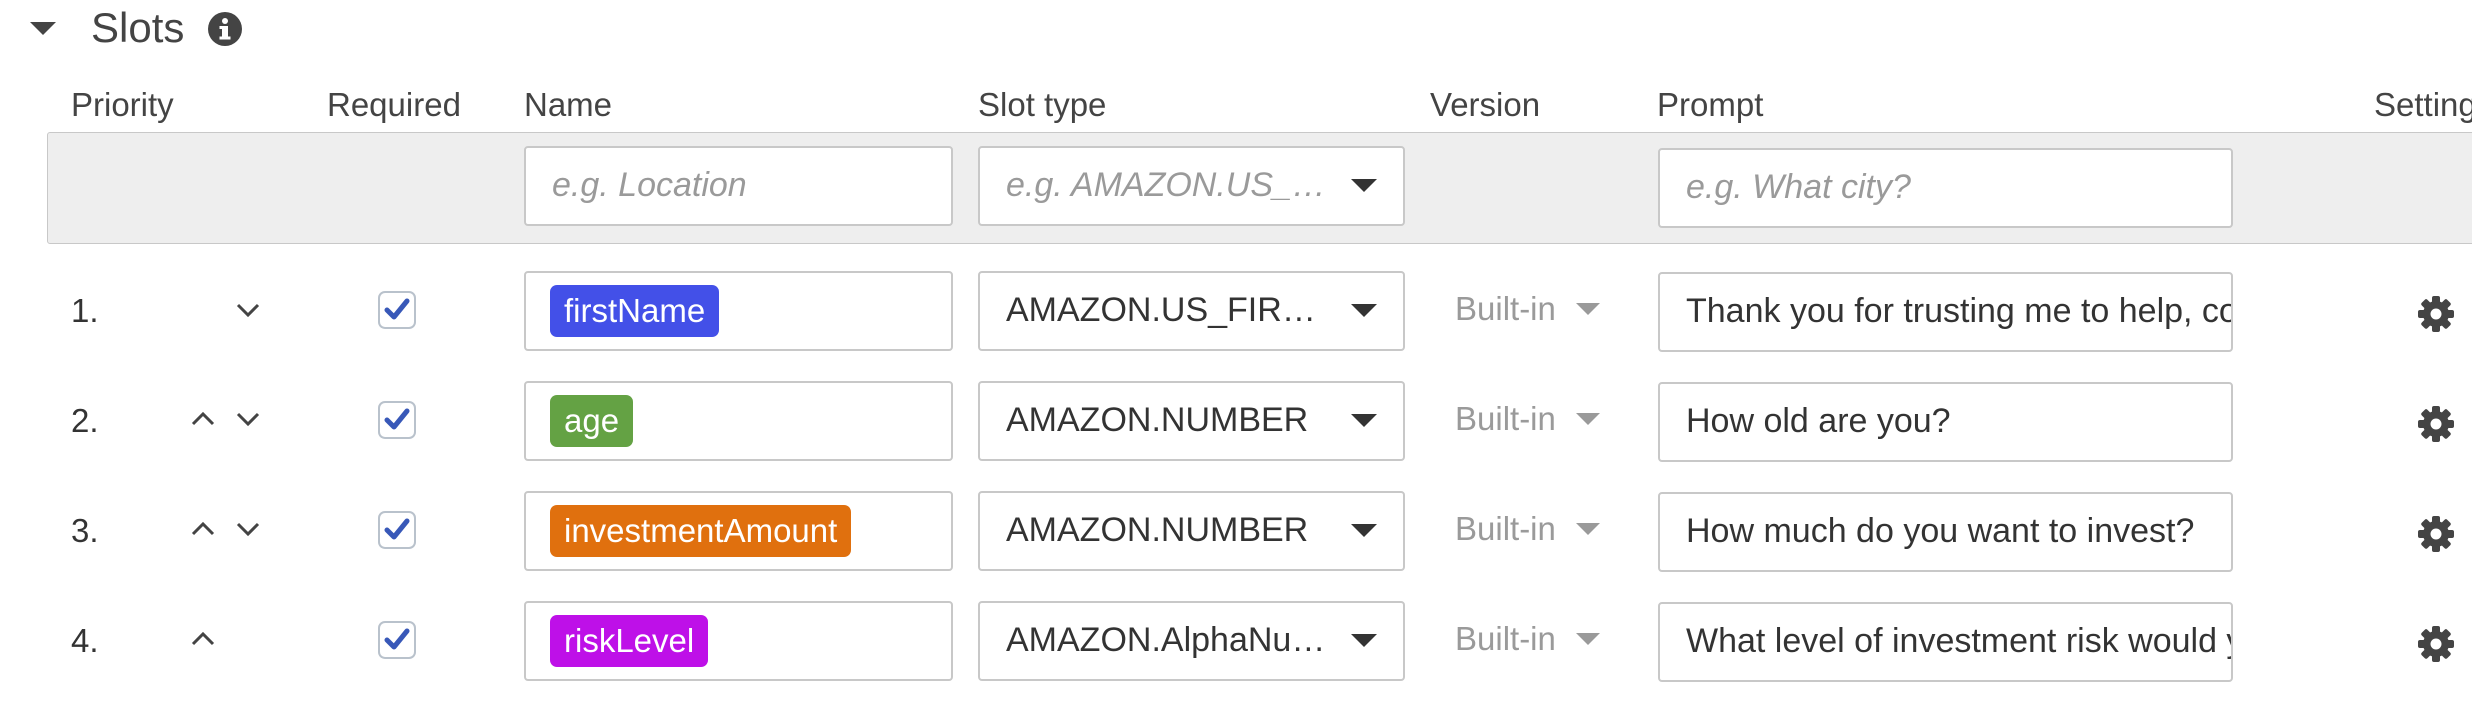  Describe the element at coordinates (635, 311) in the screenshot. I see `slot-name-chip: firstName` at that location.